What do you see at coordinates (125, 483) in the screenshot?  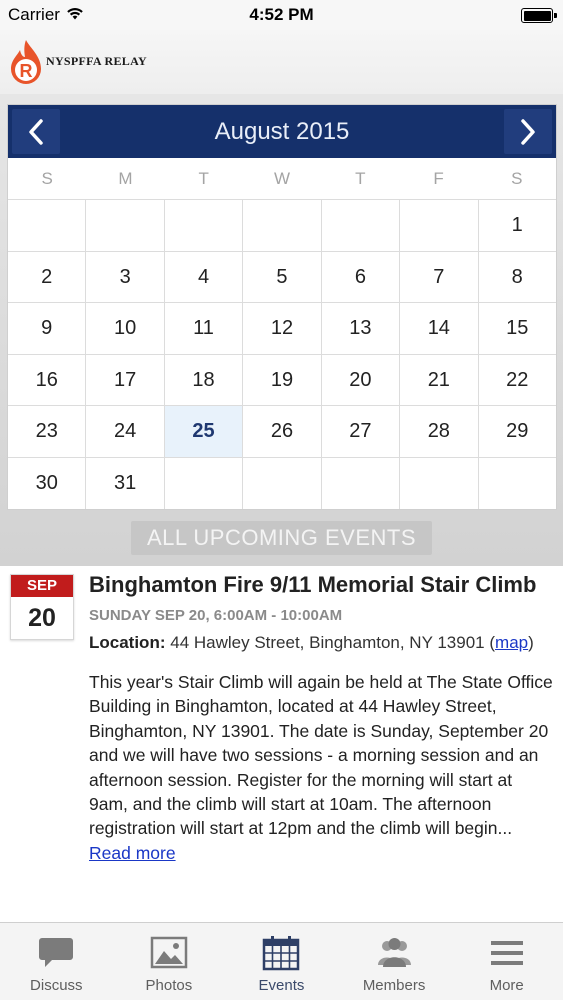 I see `calendar-day: 31` at bounding box center [125, 483].